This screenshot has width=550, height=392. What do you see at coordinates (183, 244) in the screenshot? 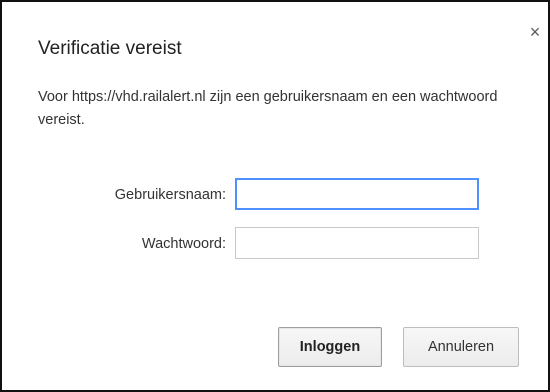
I see `password-label: Wachtwoord:` at bounding box center [183, 244].